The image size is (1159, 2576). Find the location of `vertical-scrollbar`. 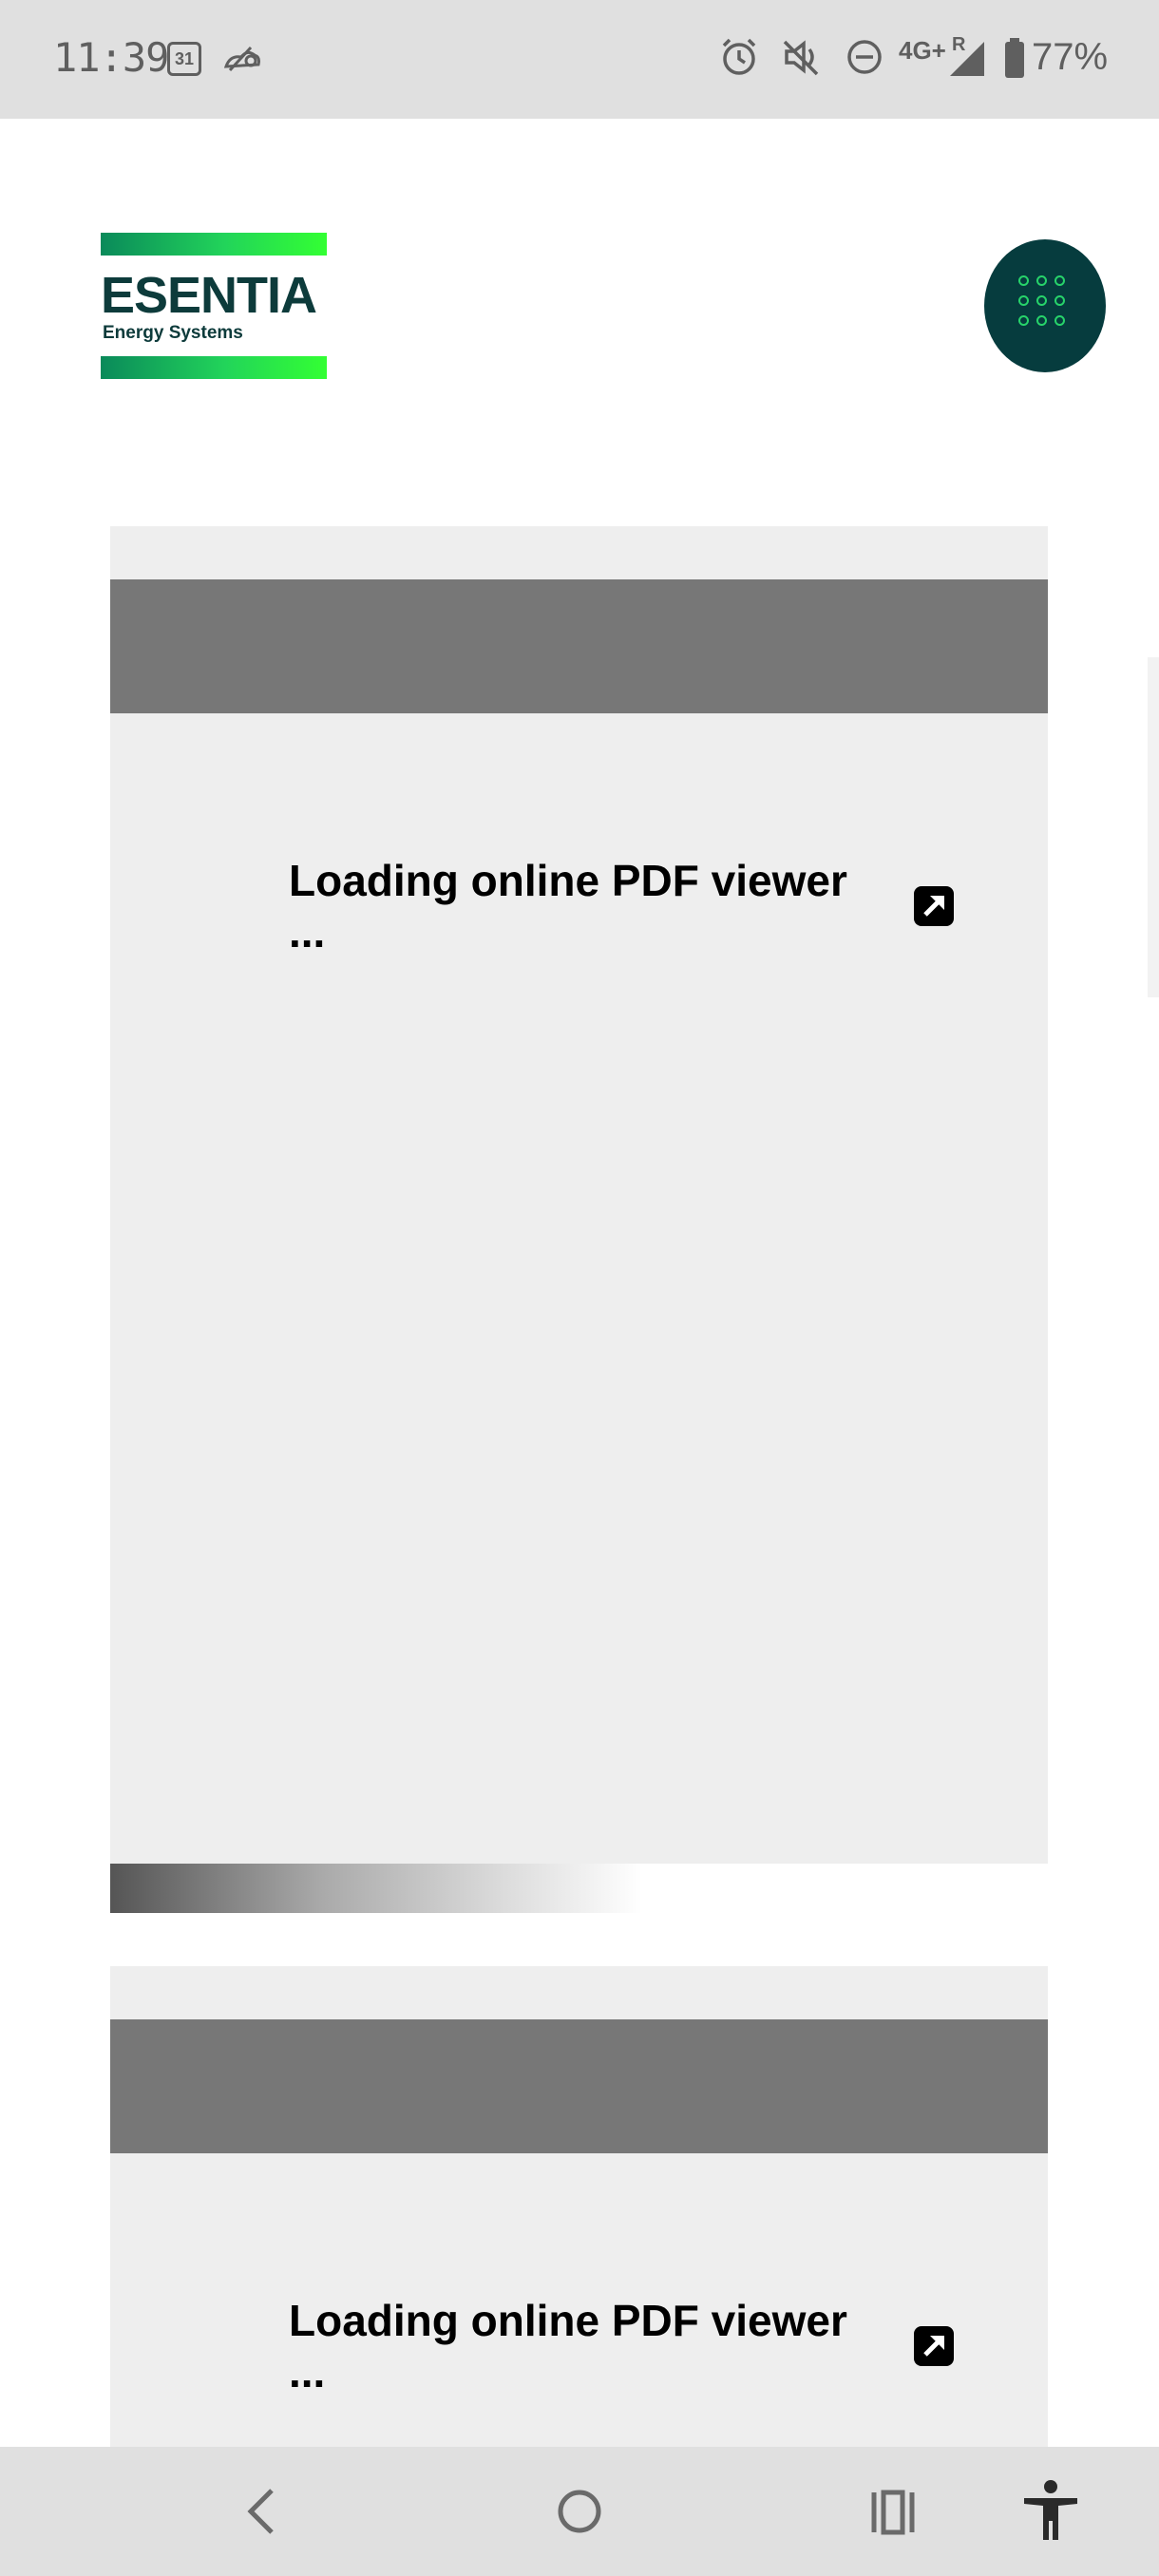

vertical-scrollbar is located at coordinates (1153, 827).